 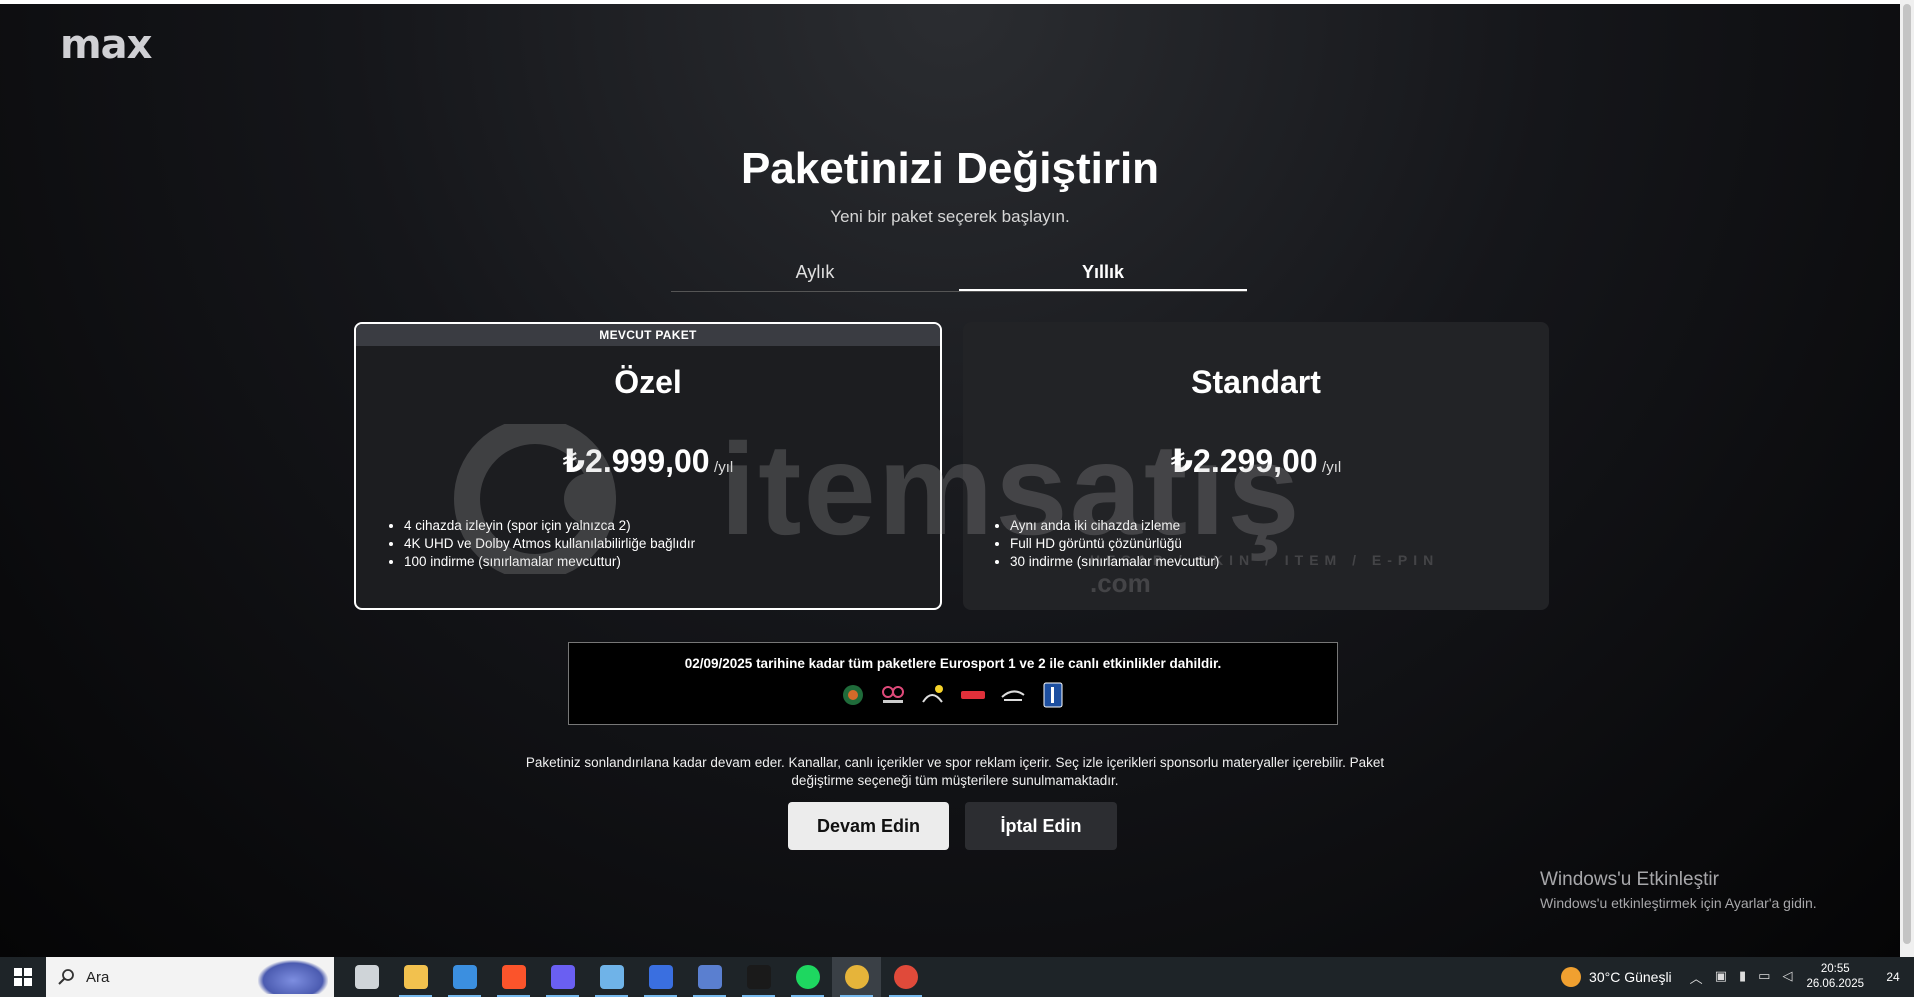 What do you see at coordinates (190, 977) in the screenshot?
I see `taskbar-search: Ara` at bounding box center [190, 977].